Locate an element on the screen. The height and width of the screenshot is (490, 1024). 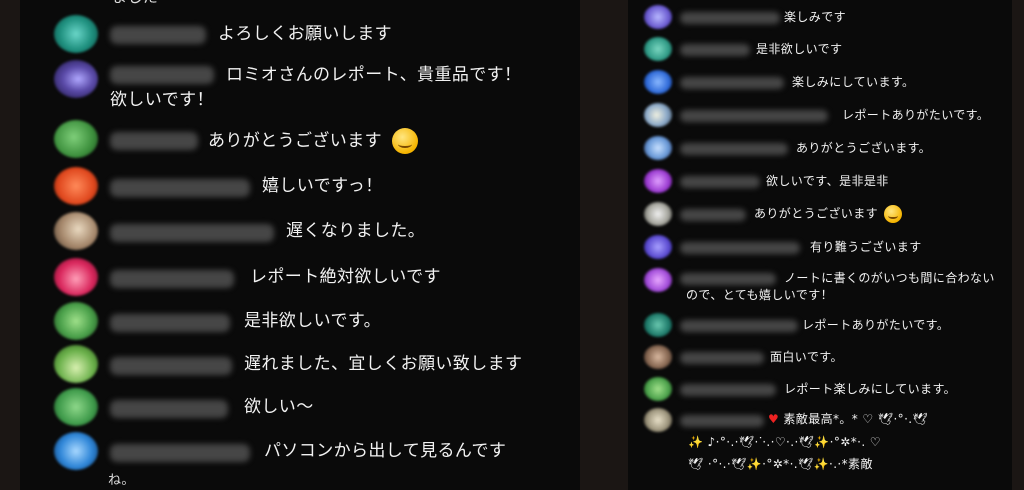
message-text: レポート絶対欲しいです is located at coordinates (345, 277).